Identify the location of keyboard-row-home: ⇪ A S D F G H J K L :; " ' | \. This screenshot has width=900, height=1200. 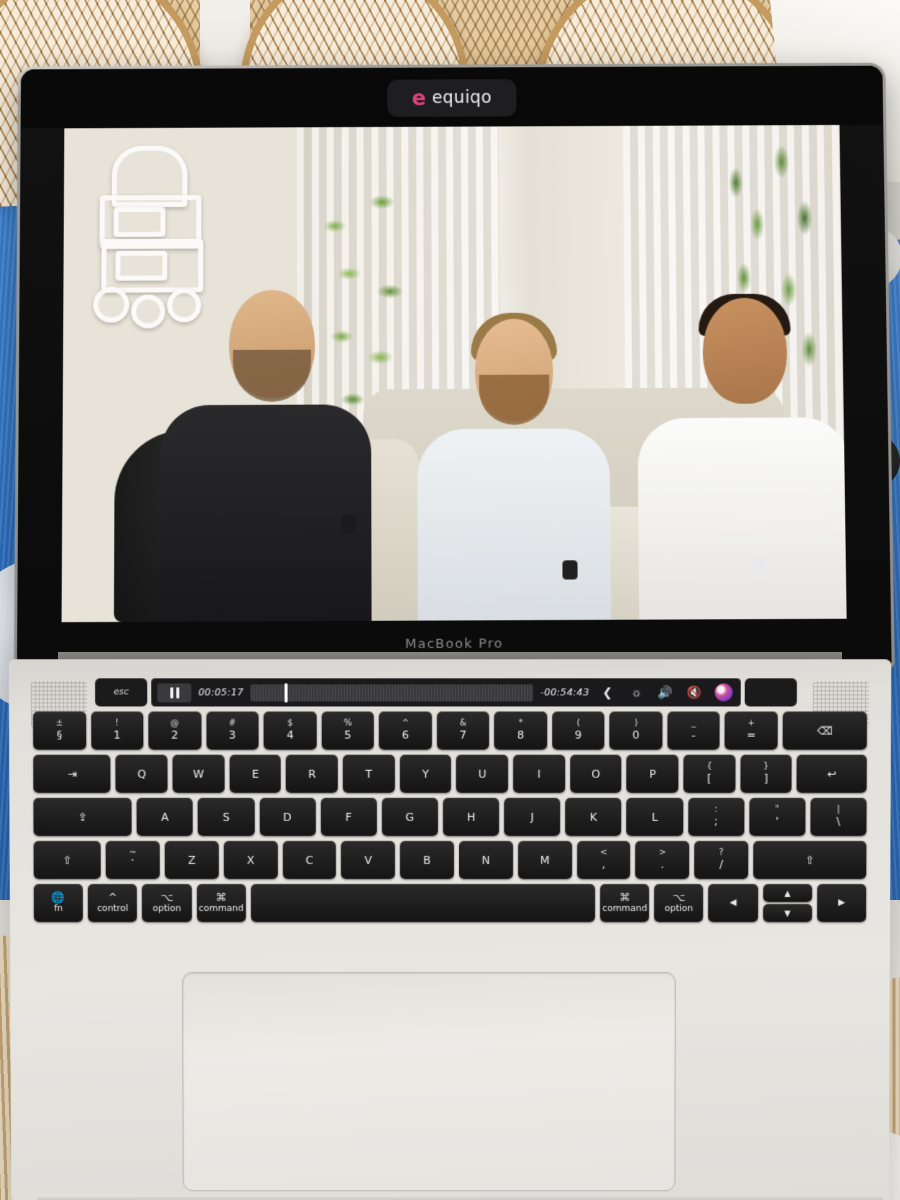
(450, 816).